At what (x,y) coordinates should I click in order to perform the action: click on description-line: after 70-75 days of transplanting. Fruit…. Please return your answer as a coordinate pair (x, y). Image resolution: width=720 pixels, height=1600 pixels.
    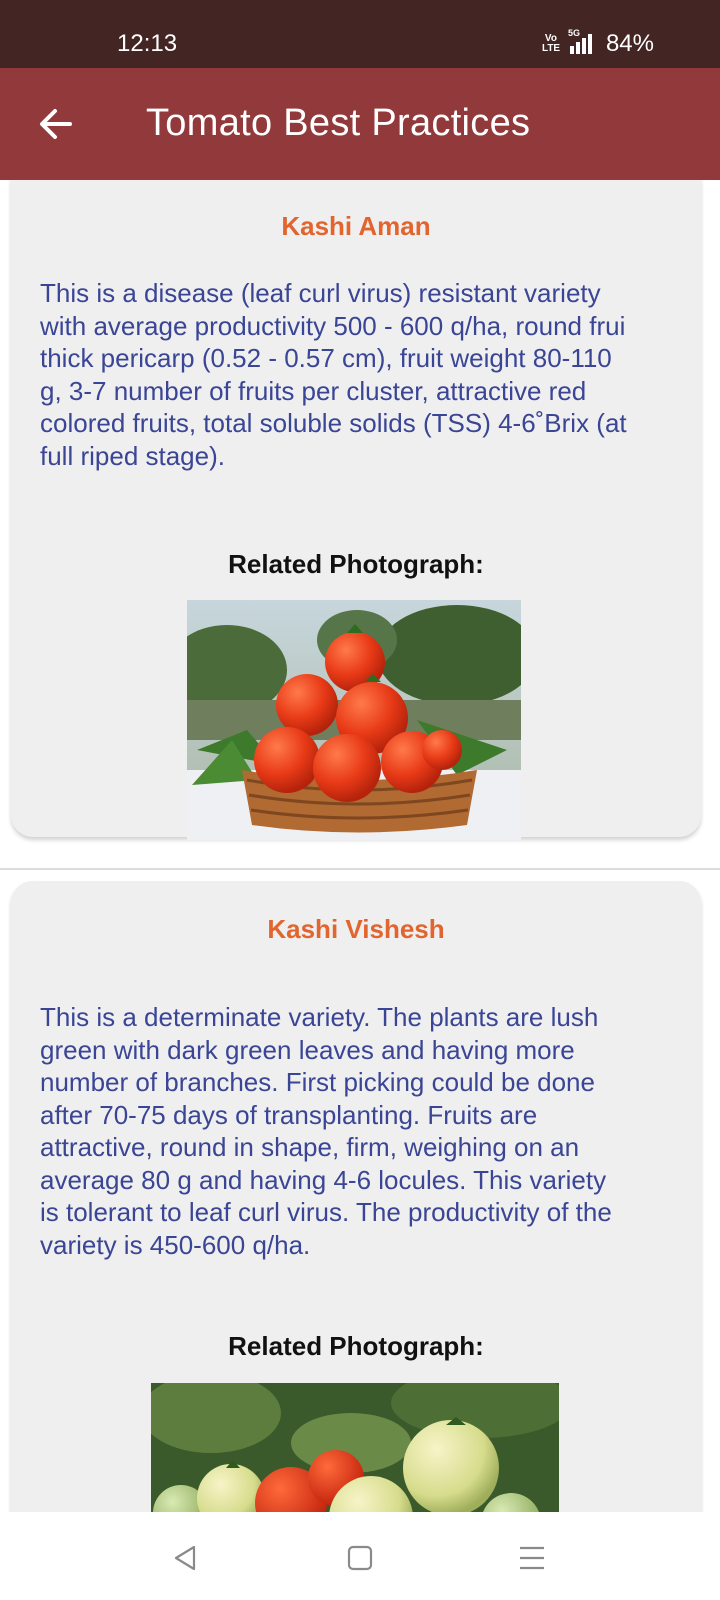
    Looking at the image, I should click on (289, 1114).